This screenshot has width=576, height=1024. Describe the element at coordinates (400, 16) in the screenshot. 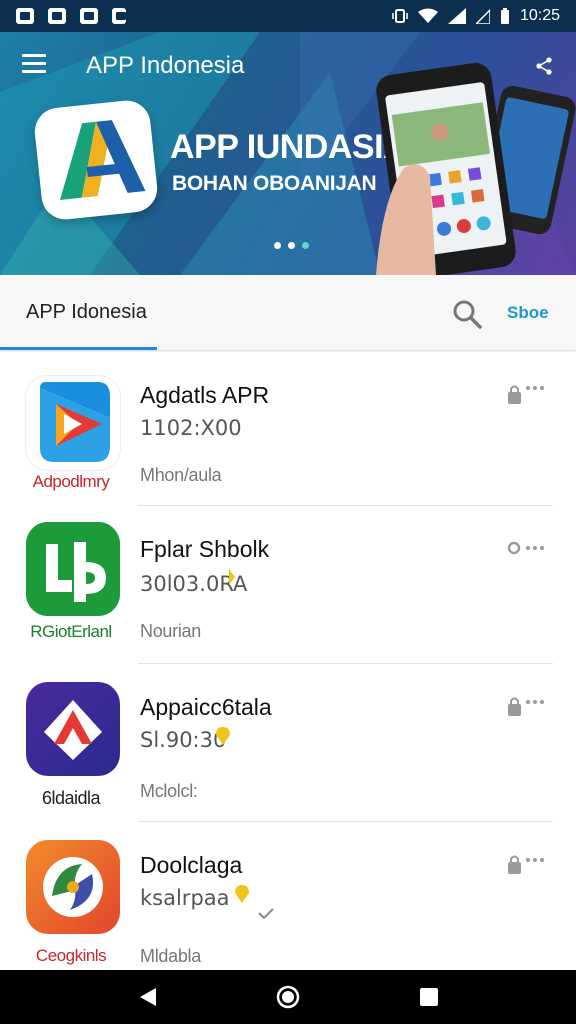

I see `vibrate-icon` at that location.